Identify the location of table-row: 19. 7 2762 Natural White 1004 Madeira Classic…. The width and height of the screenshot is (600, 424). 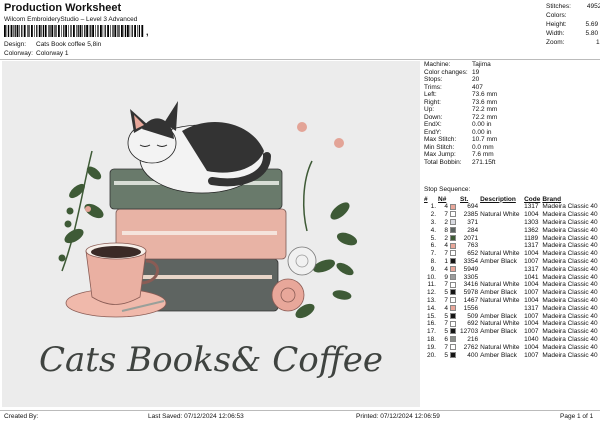
(512, 347).